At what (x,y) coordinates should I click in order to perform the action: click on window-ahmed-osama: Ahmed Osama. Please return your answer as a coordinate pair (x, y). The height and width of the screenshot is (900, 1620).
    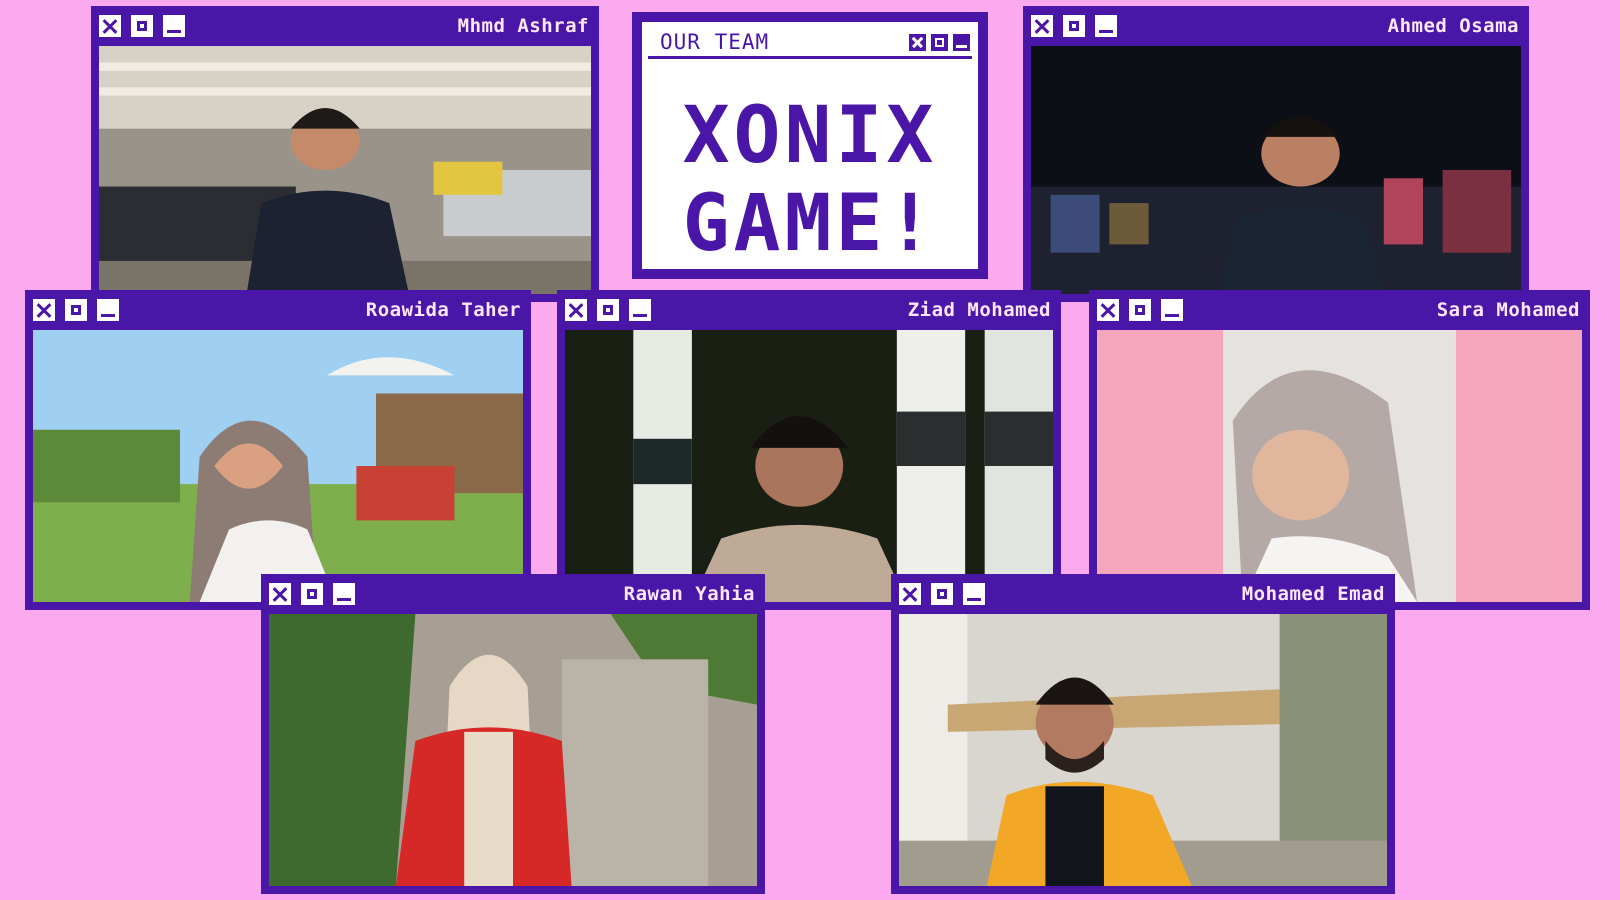
    Looking at the image, I should click on (1276, 154).